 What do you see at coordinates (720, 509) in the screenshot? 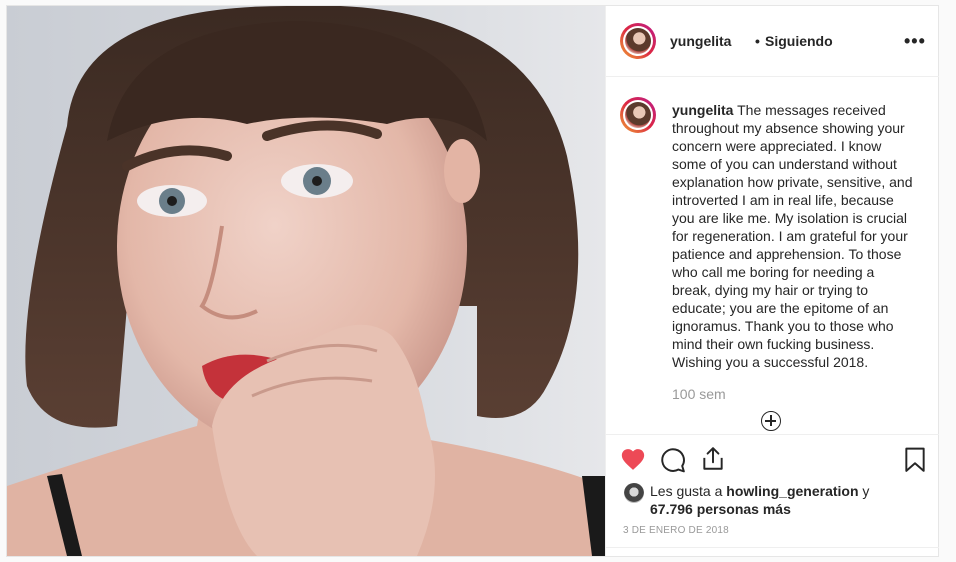
I see `likes-count: 67.796 personas más` at bounding box center [720, 509].